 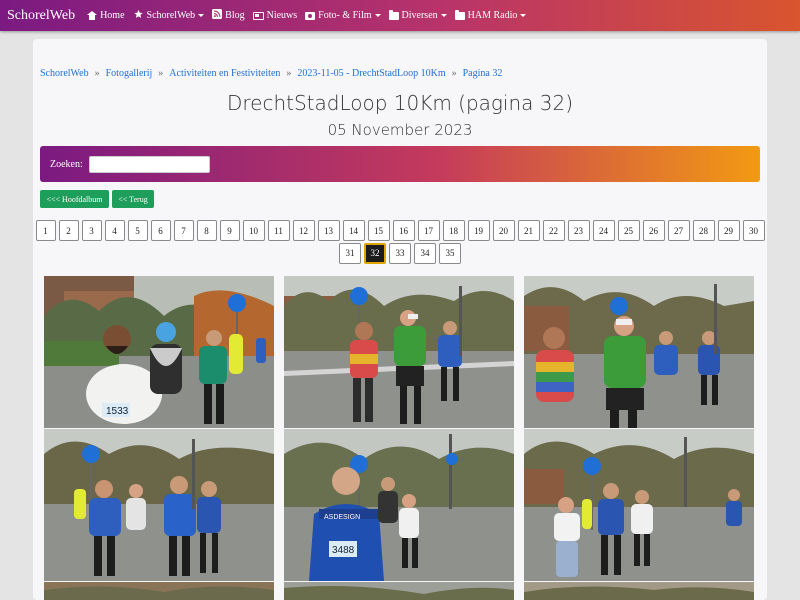 What do you see at coordinates (229, 230) in the screenshot?
I see `pagination-page-9: 9` at bounding box center [229, 230].